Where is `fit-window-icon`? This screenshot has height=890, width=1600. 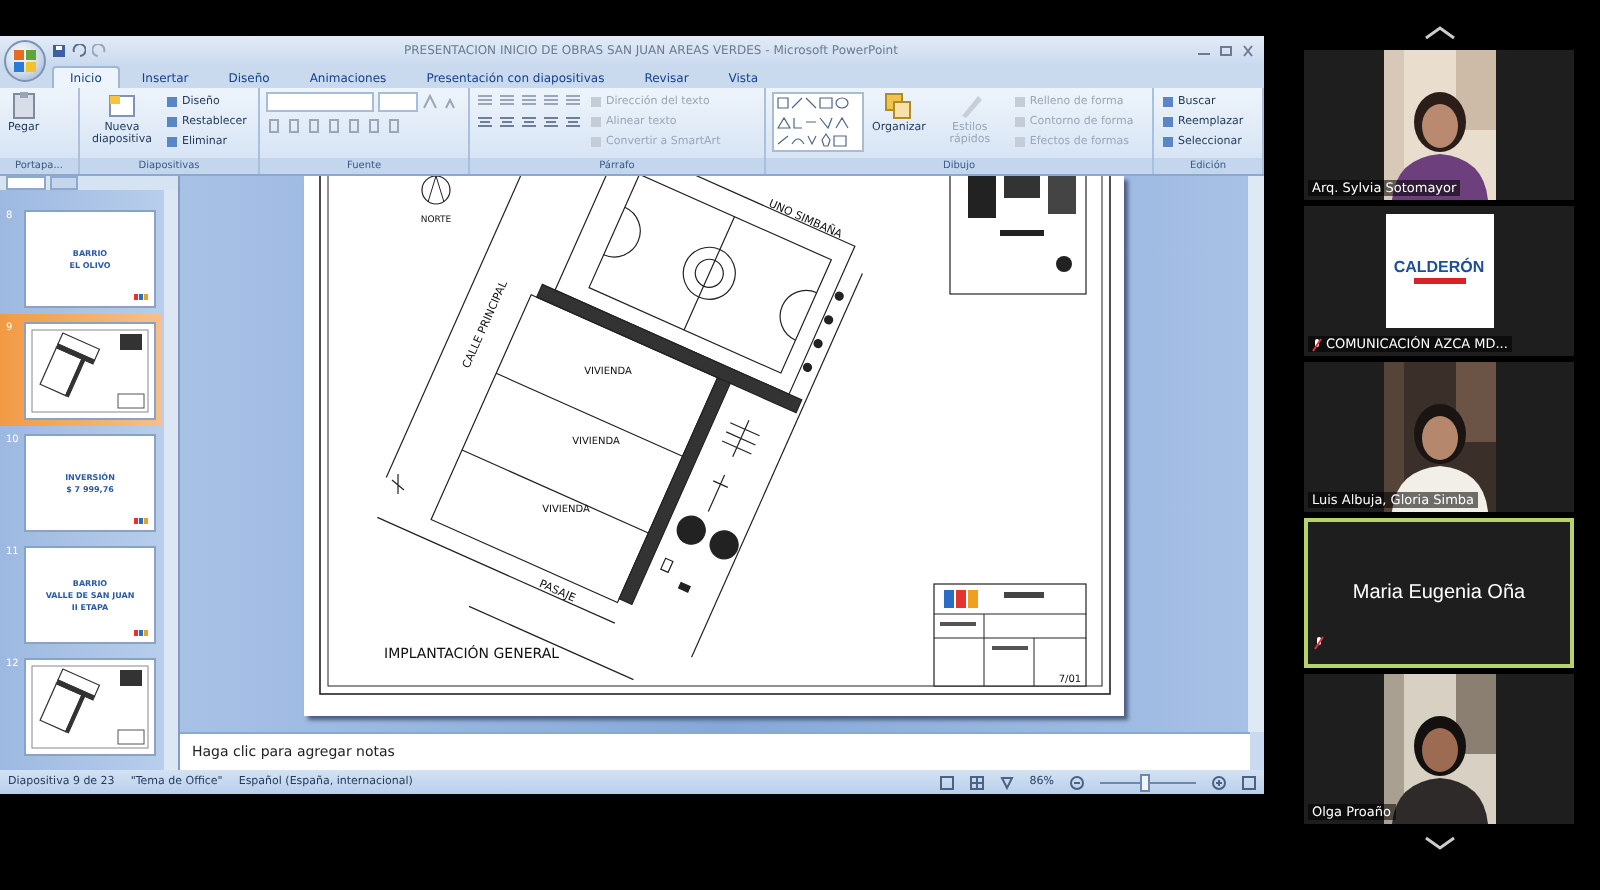 fit-window-icon is located at coordinates (1249, 782).